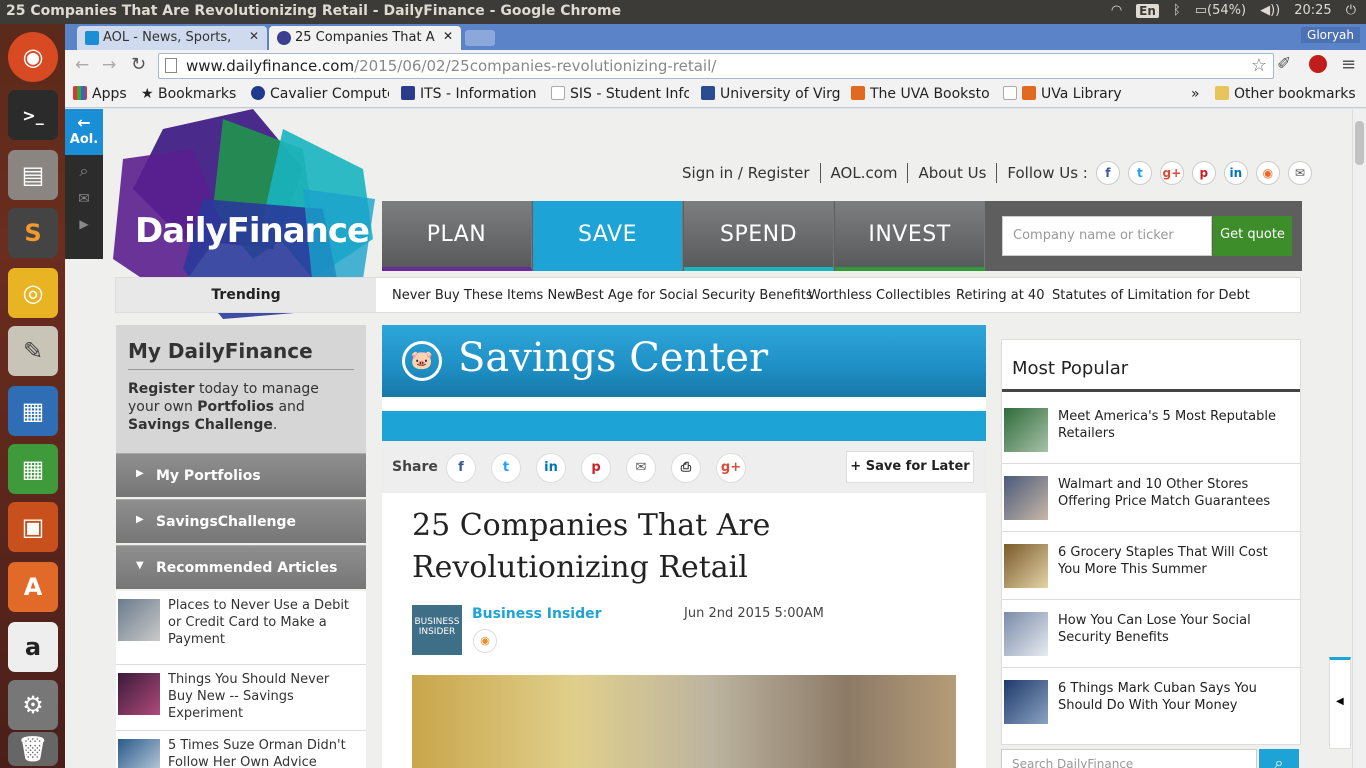  Describe the element at coordinates (1116, 10) in the screenshot. I see `wifi-icon: ◠` at that location.